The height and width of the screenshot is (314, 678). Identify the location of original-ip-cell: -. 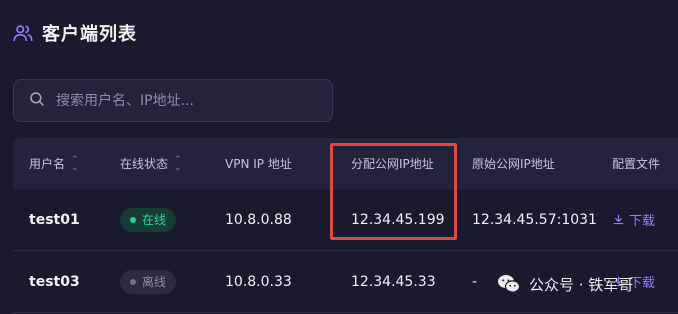
(475, 281).